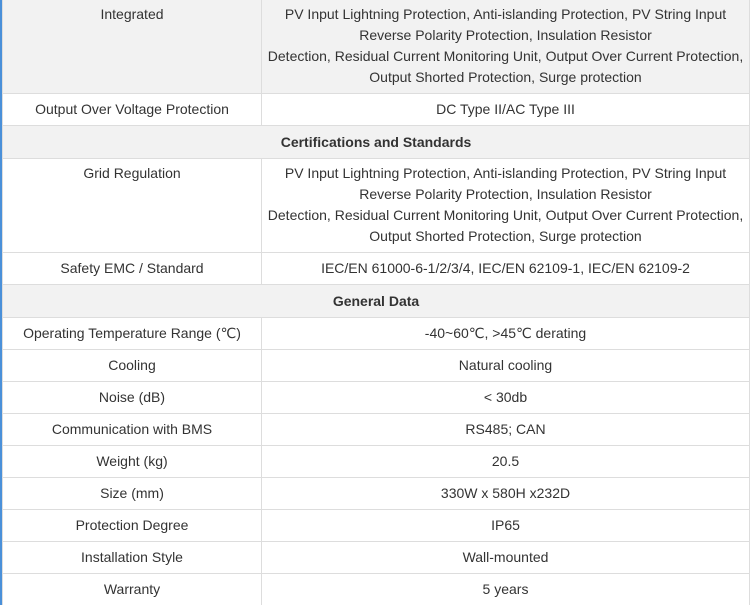 The height and width of the screenshot is (605, 752). What do you see at coordinates (132, 365) in the screenshot?
I see `row-label: Cooling` at bounding box center [132, 365].